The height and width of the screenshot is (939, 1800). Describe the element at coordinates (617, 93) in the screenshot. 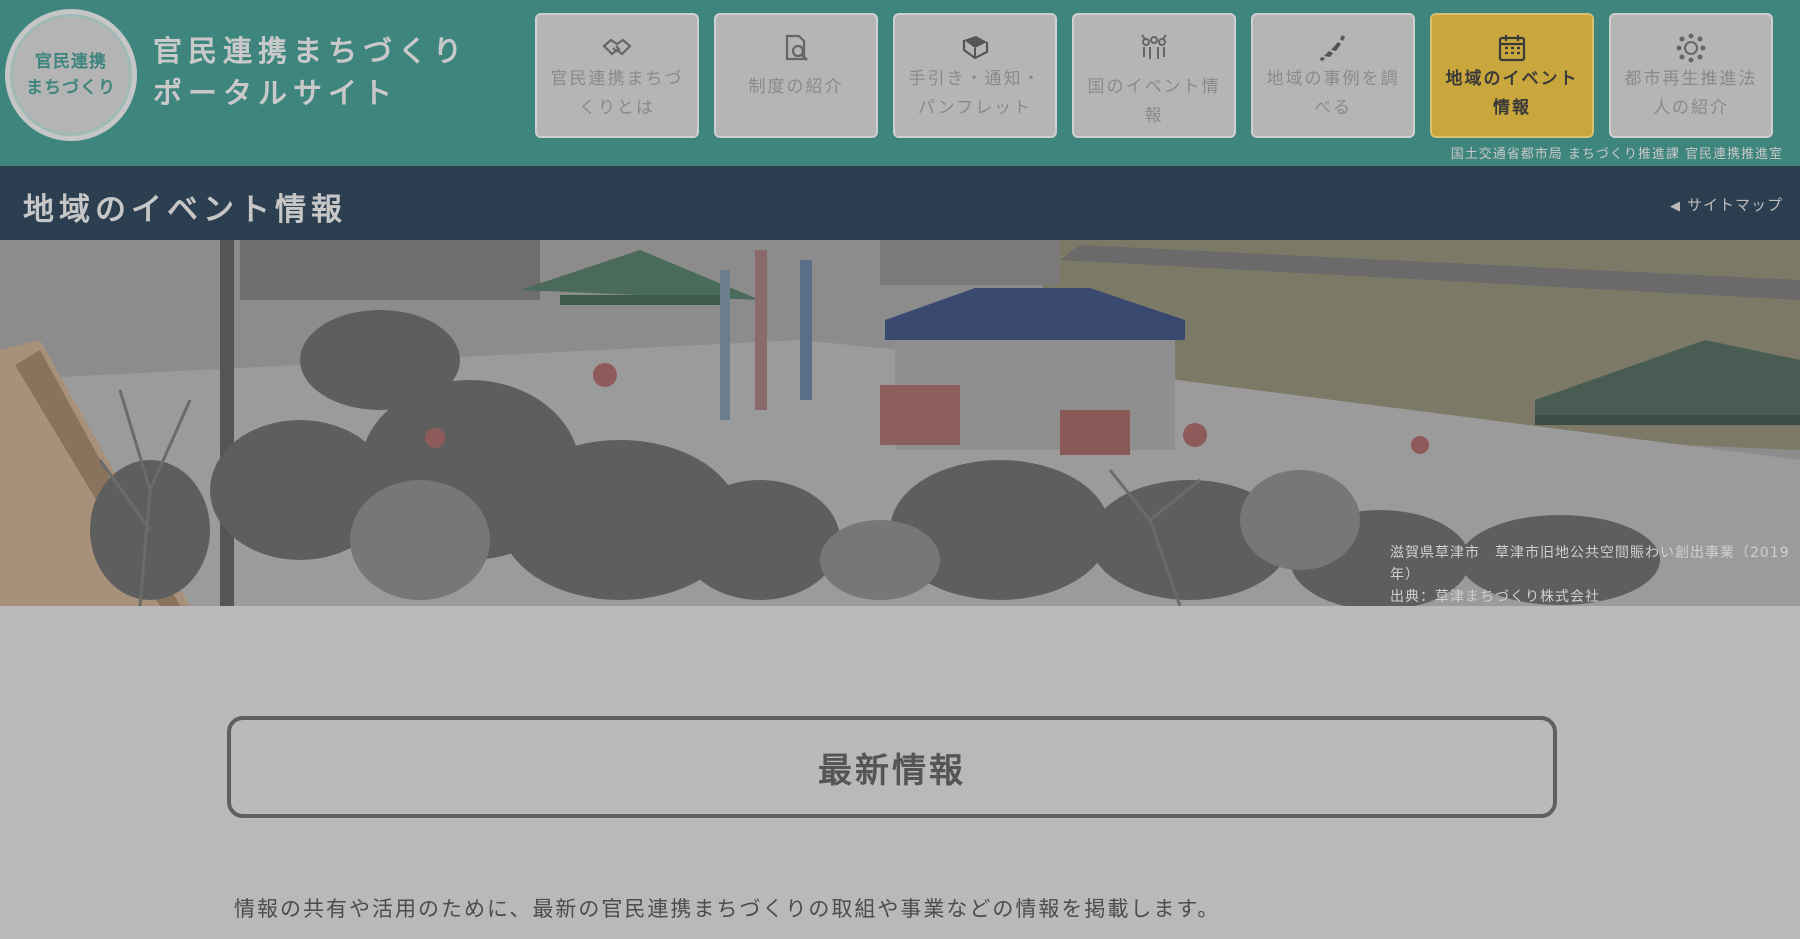

I see `nav-label: 官民連携まちづくりとは` at that location.